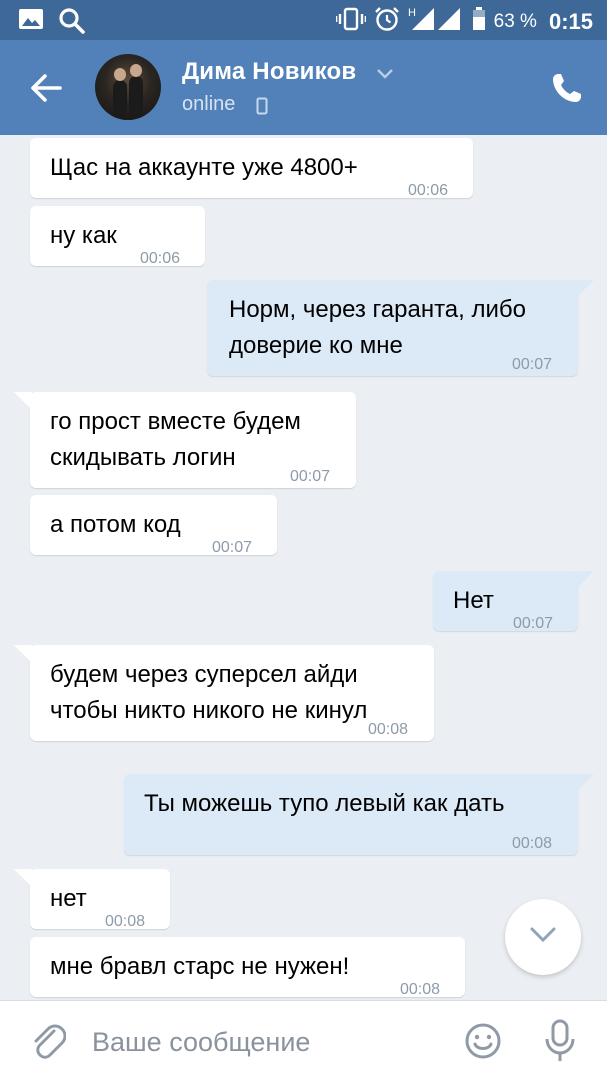  I want to click on alarm-icon, so click(387, 22).